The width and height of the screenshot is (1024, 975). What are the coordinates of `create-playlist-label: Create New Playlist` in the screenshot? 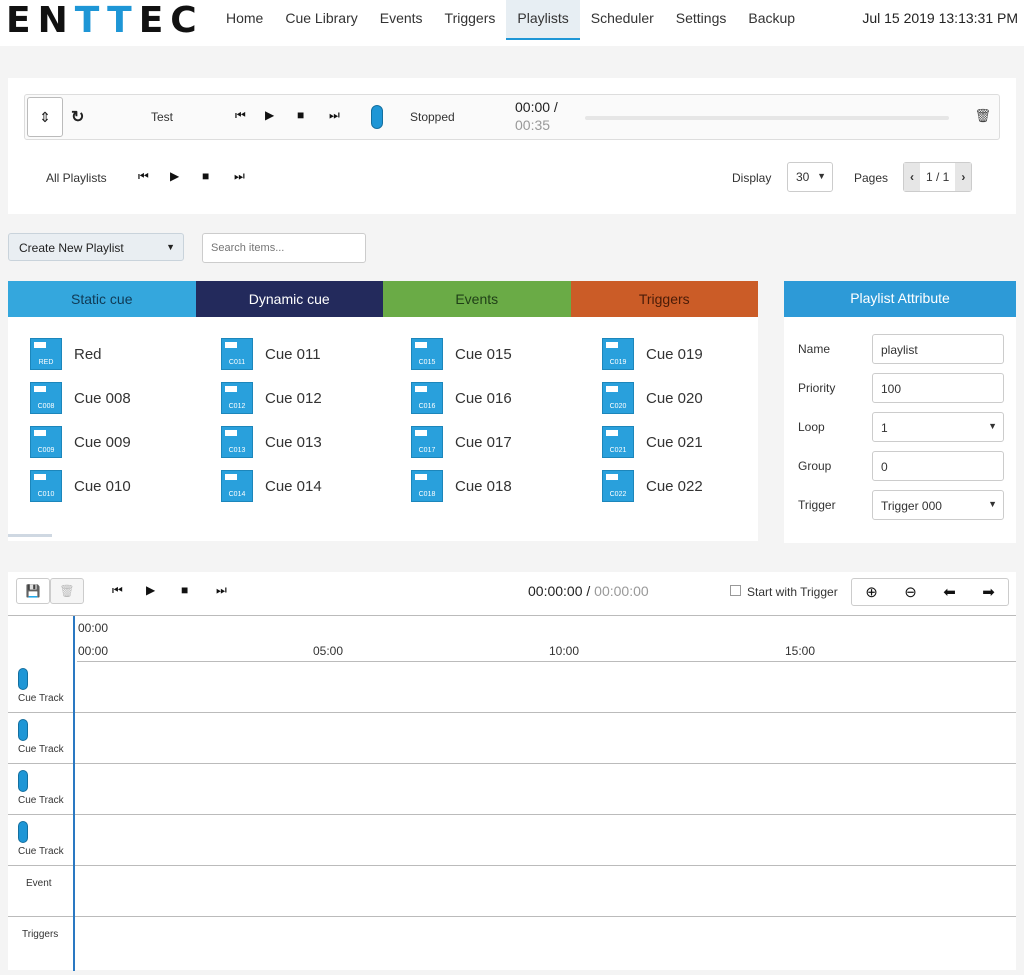 It's located at (71, 248).